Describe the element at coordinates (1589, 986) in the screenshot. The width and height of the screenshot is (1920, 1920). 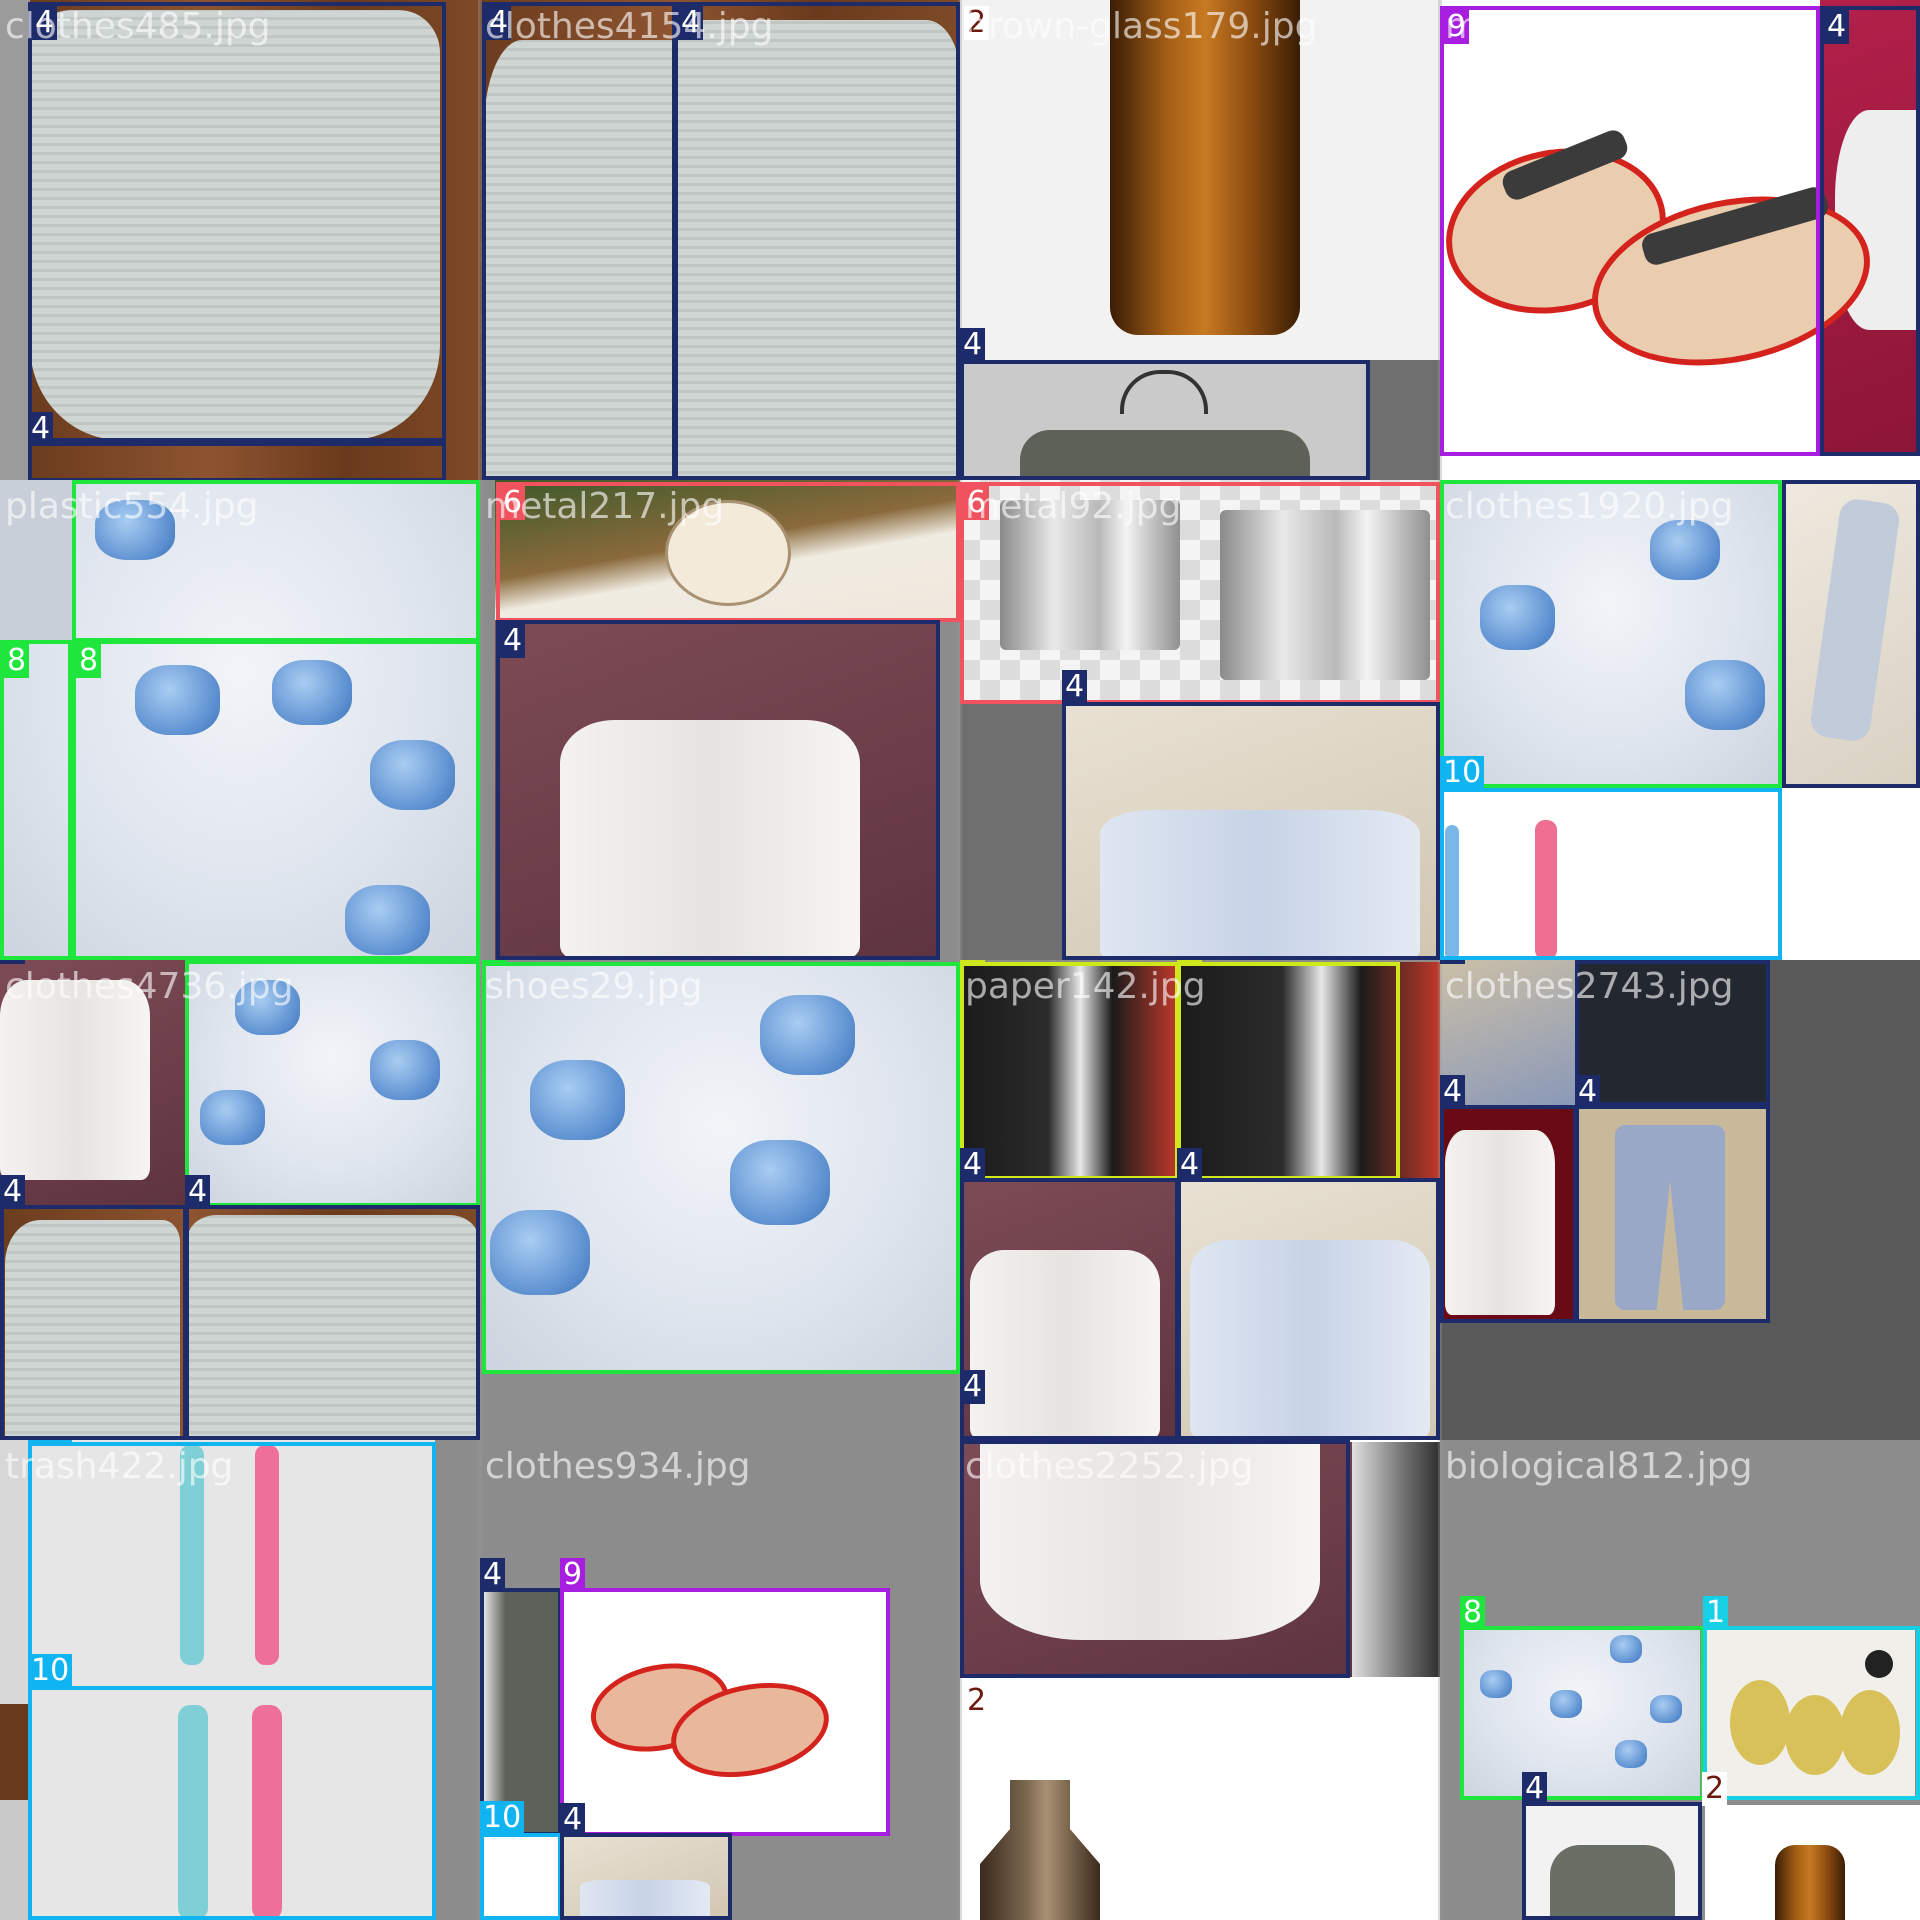
I see `tile-filename: clothes2743.jpg` at that location.